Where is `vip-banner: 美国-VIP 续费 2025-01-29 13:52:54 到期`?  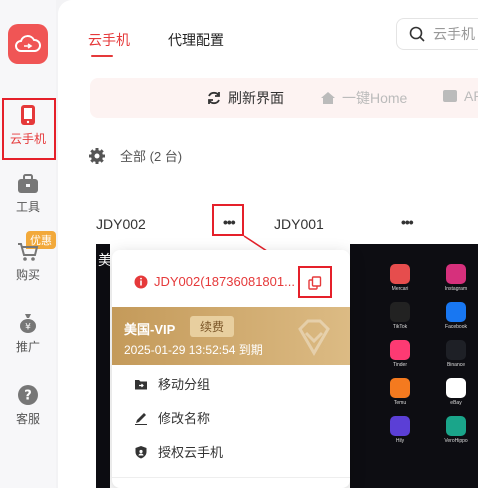
vip-banner: 美国-VIP 续费 2025-01-29 13:52:54 到期 is located at coordinates (231, 336).